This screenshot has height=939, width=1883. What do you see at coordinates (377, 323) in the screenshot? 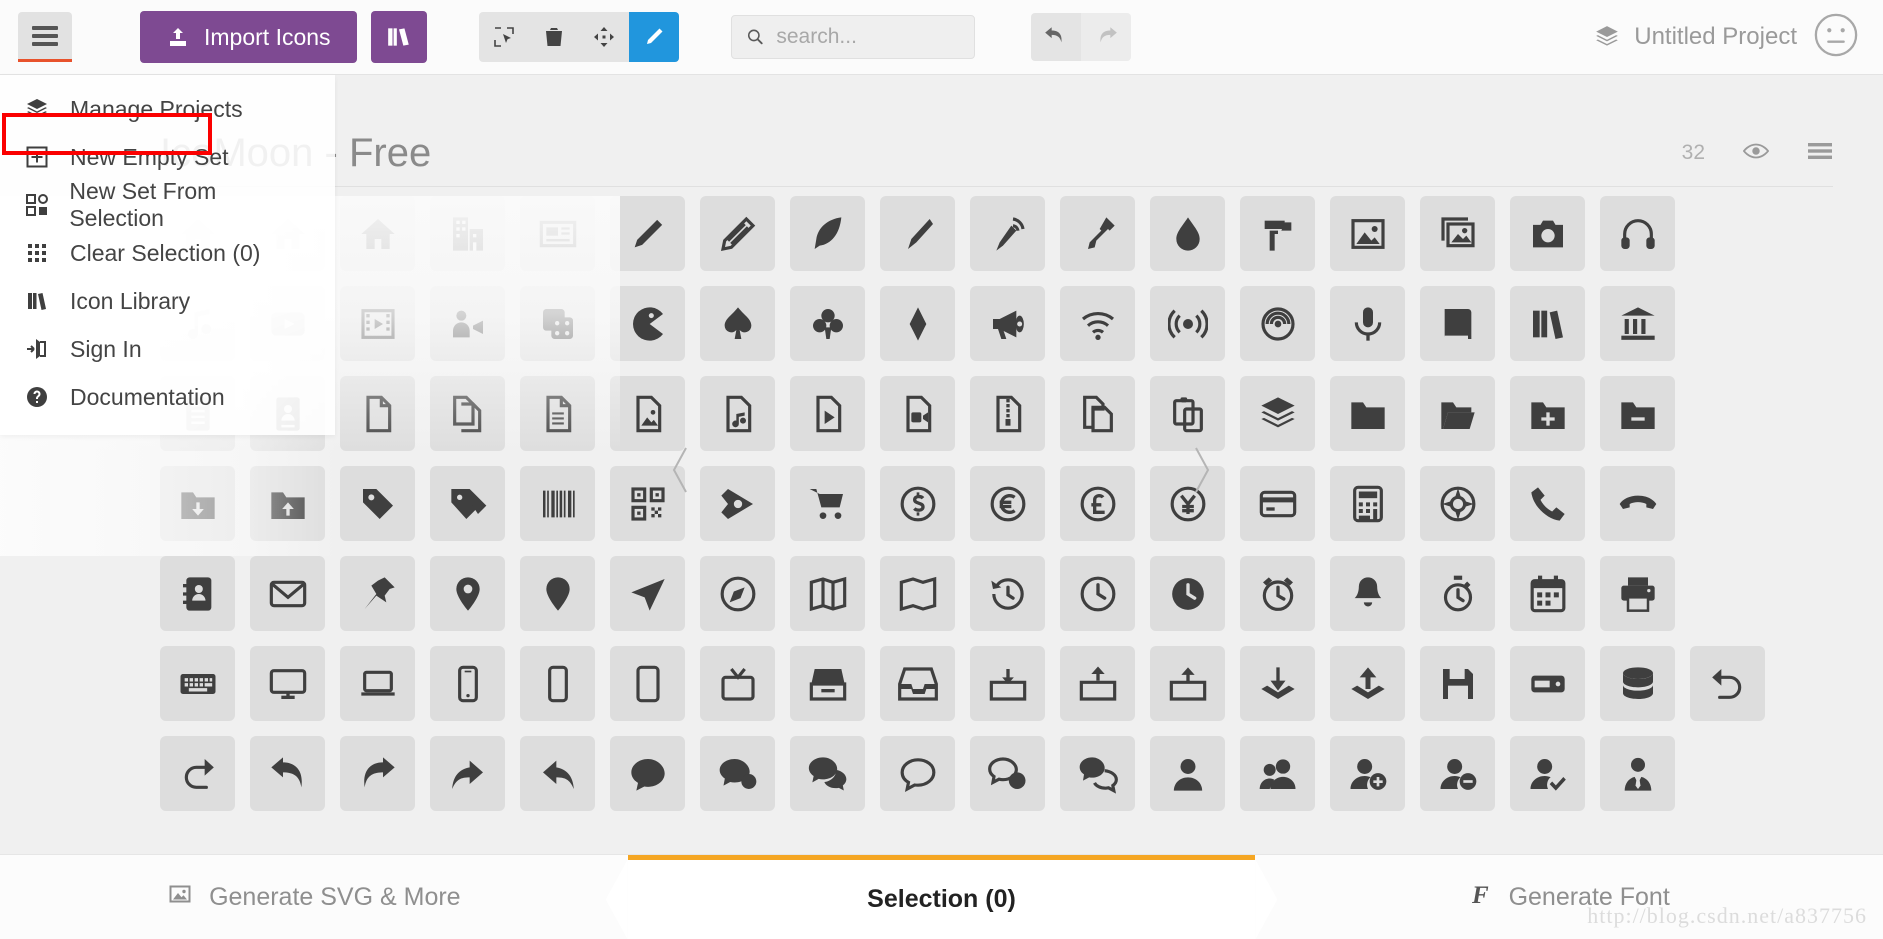
I see `icon-cell-film` at bounding box center [377, 323].